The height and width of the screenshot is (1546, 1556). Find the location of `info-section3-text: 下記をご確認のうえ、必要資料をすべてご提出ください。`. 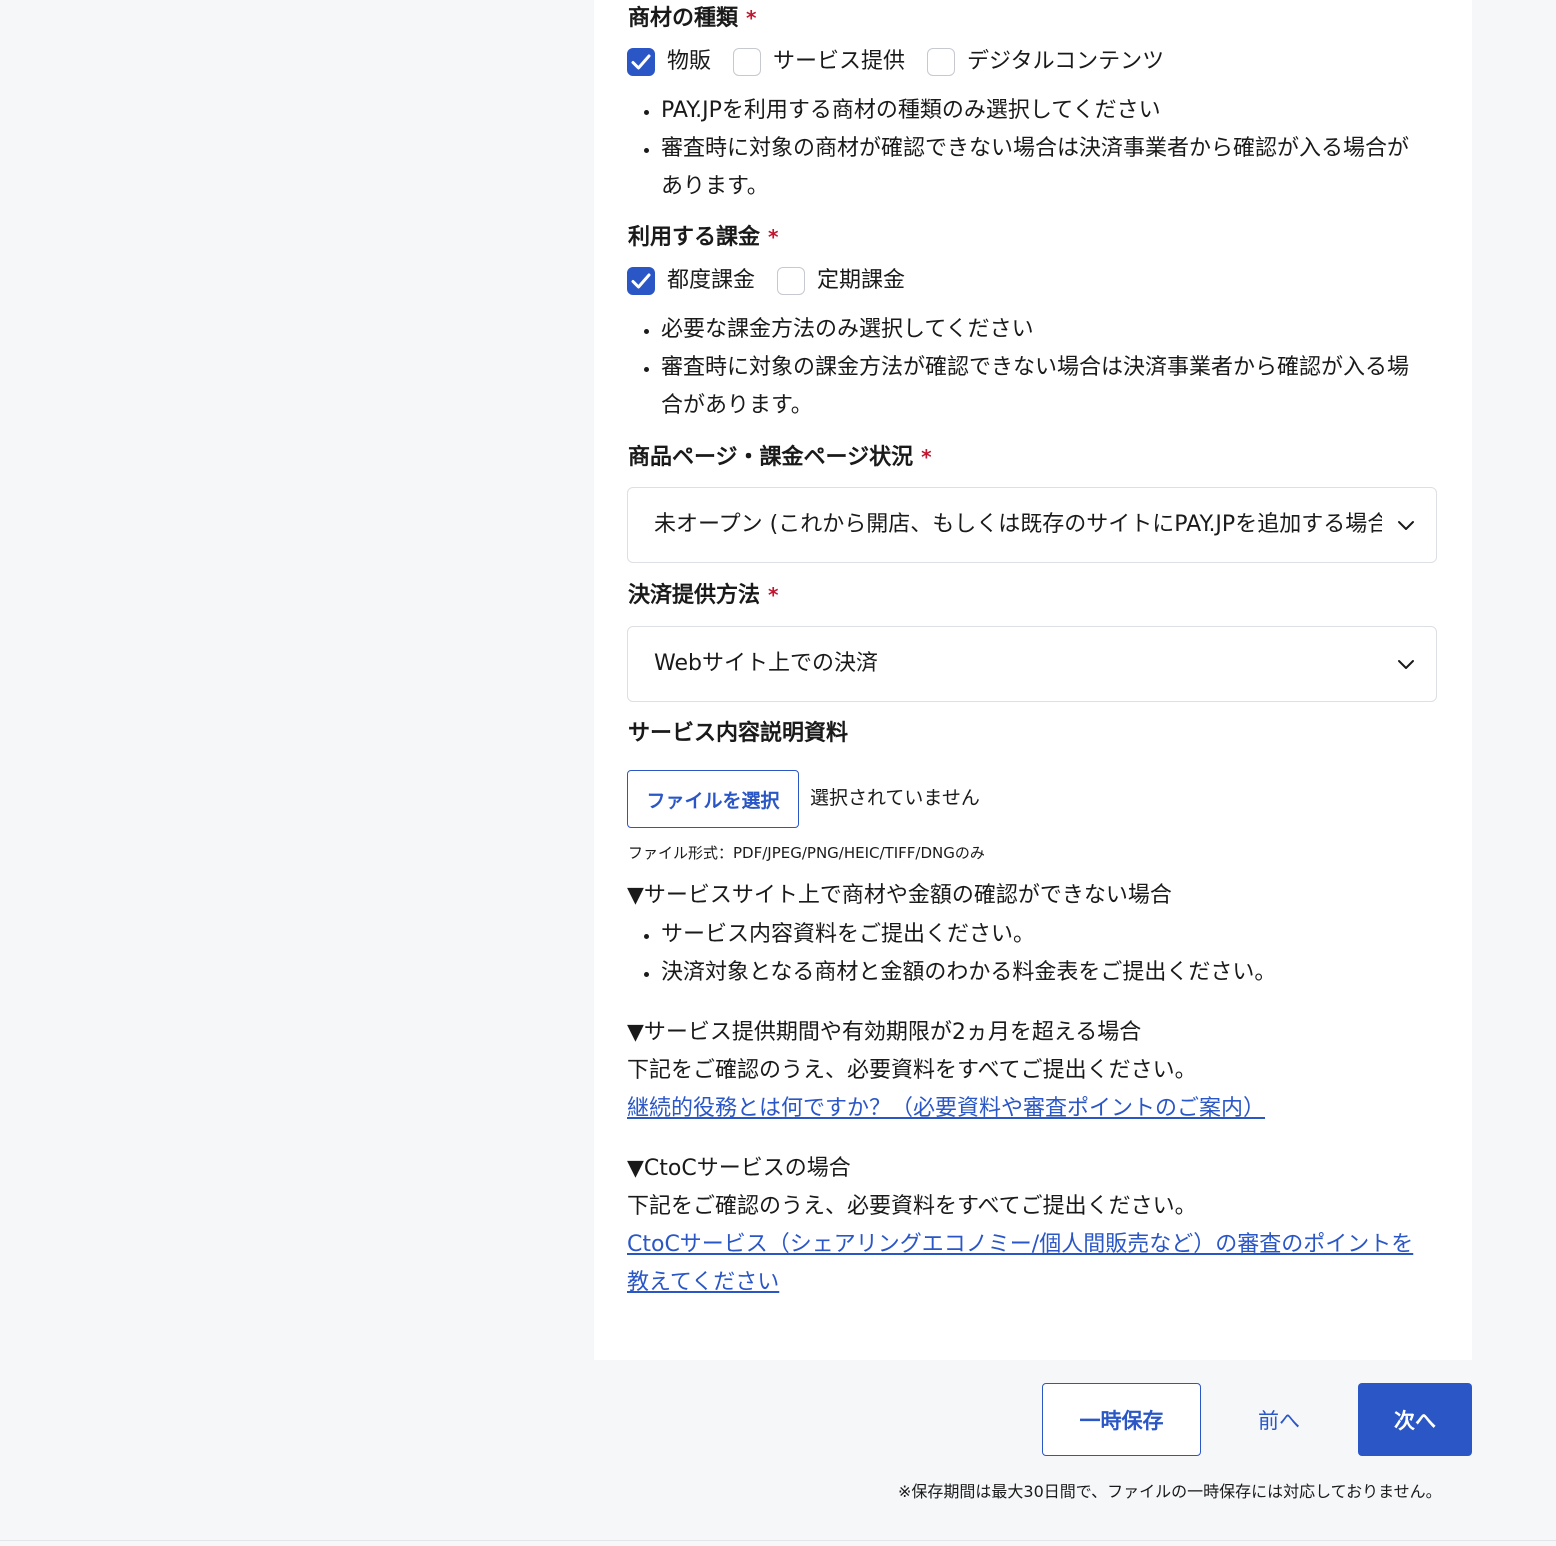

info-section3-text: 下記をご確認のうえ、必要資料をすべてご提出ください。 is located at coordinates (912, 1206).